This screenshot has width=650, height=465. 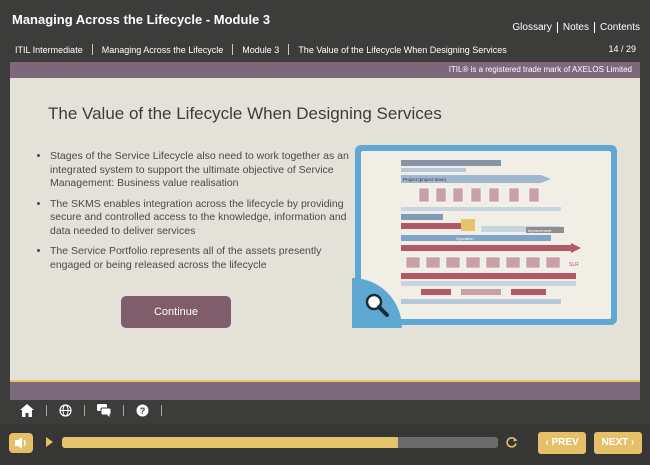 I want to click on progress-fill, so click(x=230, y=442).